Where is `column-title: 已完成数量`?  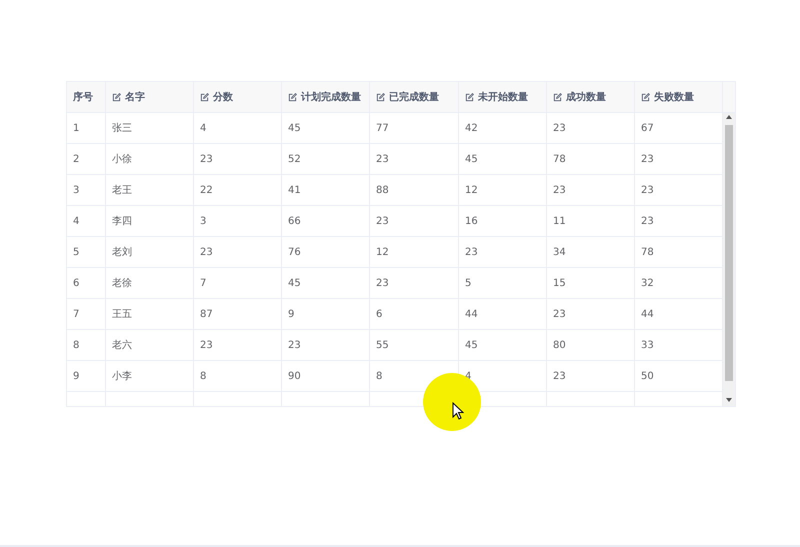
column-title: 已完成数量 is located at coordinates (414, 97).